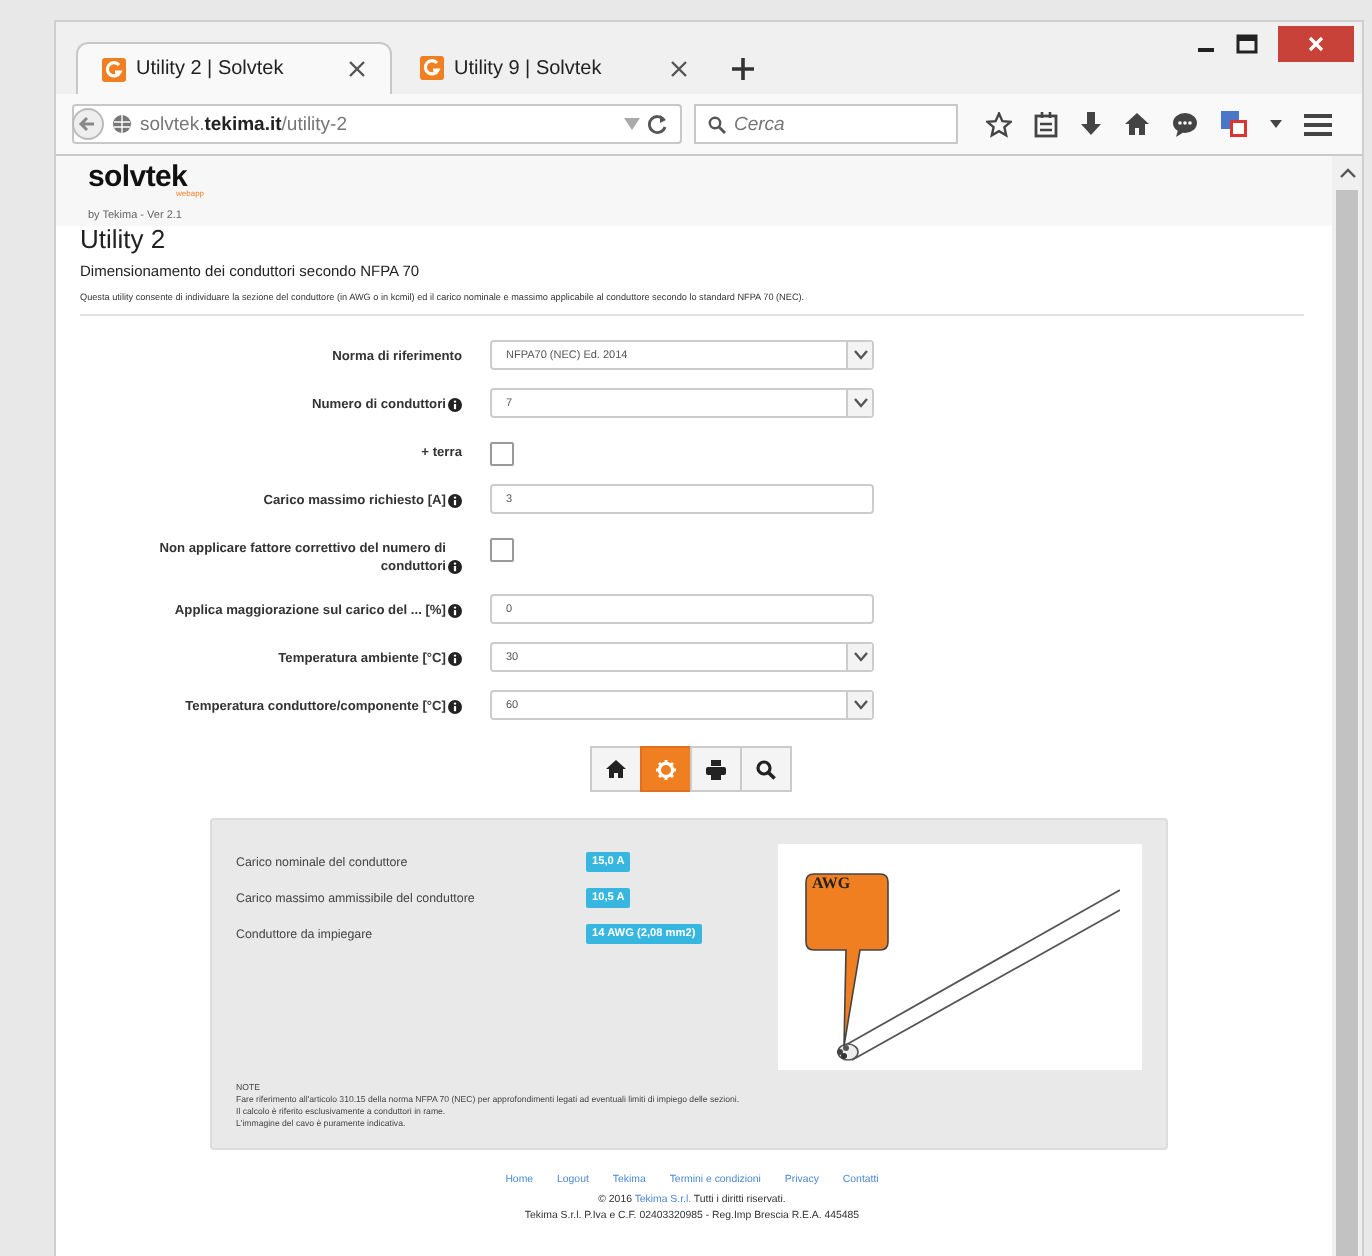 Image resolution: width=1372 pixels, height=1256 pixels. I want to click on new-tab-icon, so click(743, 68).